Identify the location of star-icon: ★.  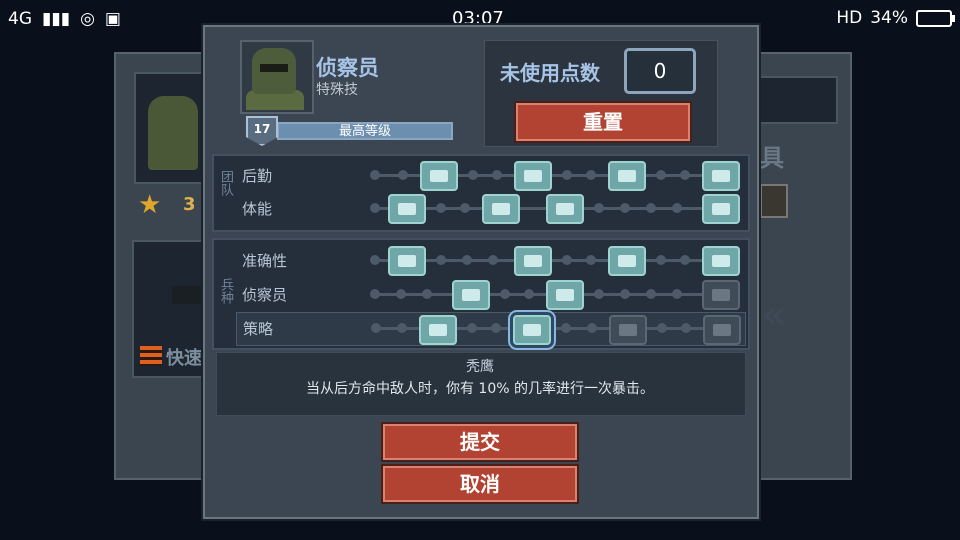
(150, 205).